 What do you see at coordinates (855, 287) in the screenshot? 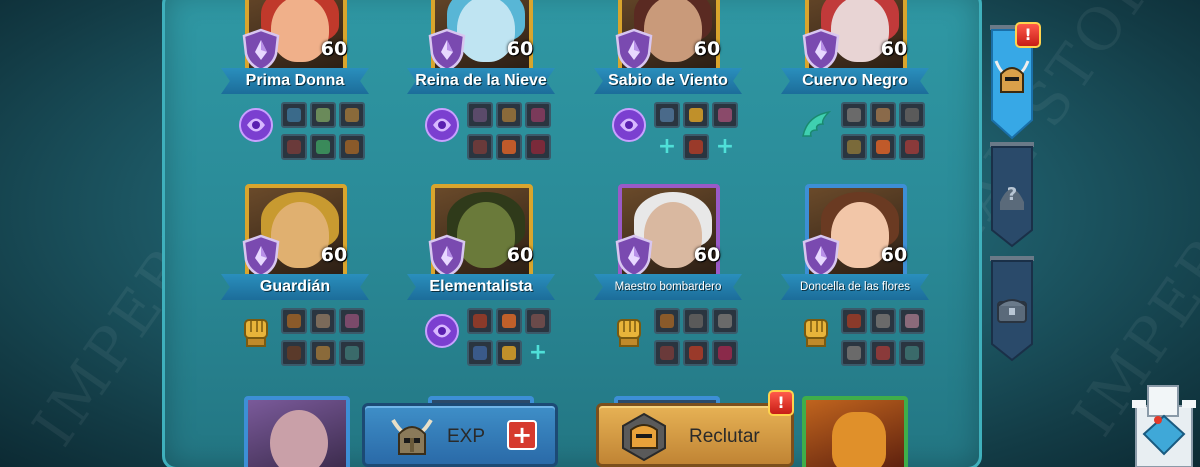
I see `hero-name-banner: Doncella de las flores` at bounding box center [855, 287].